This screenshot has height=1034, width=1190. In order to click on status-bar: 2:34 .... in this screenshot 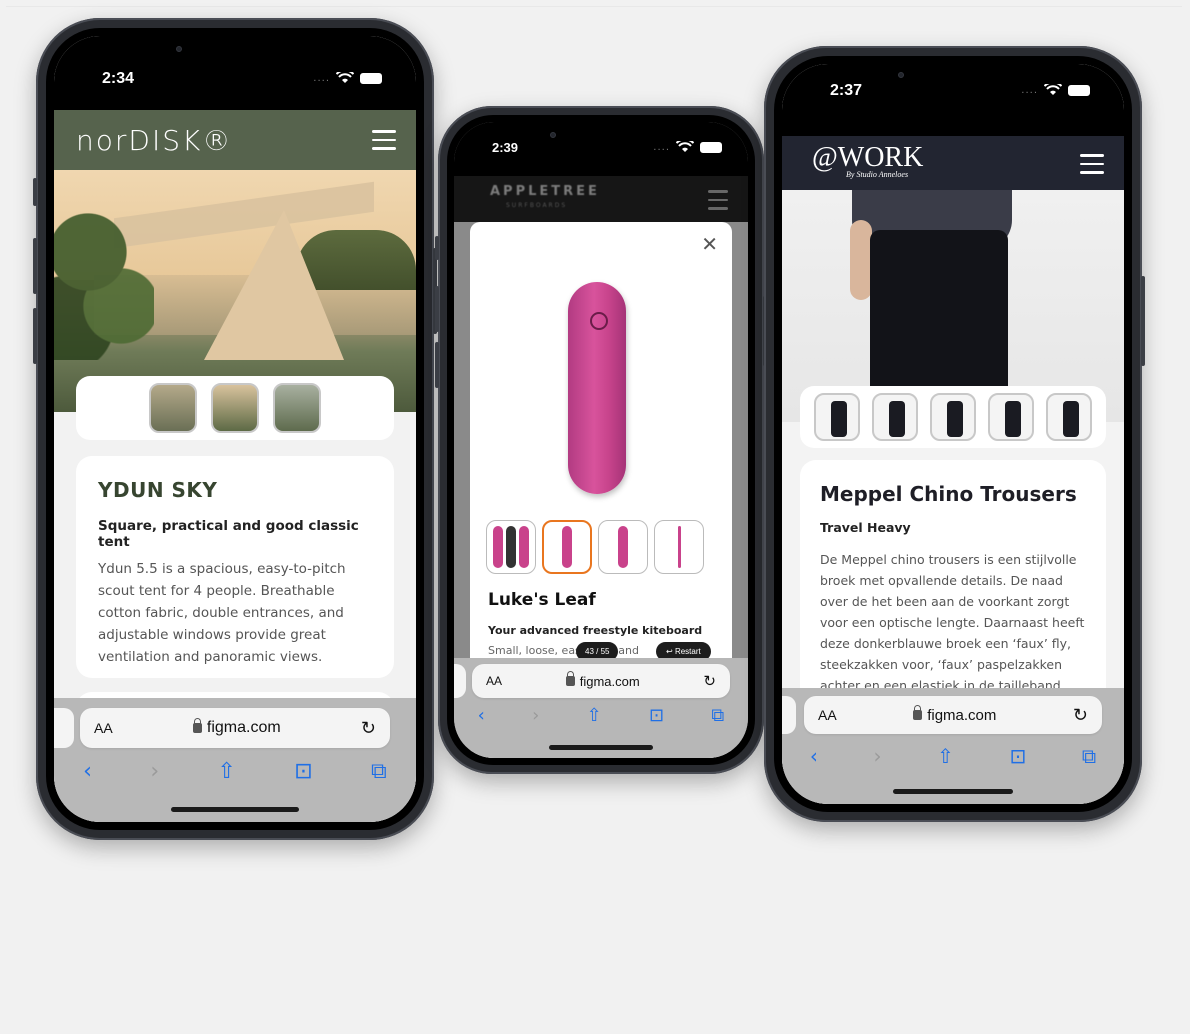, I will do `click(235, 73)`.